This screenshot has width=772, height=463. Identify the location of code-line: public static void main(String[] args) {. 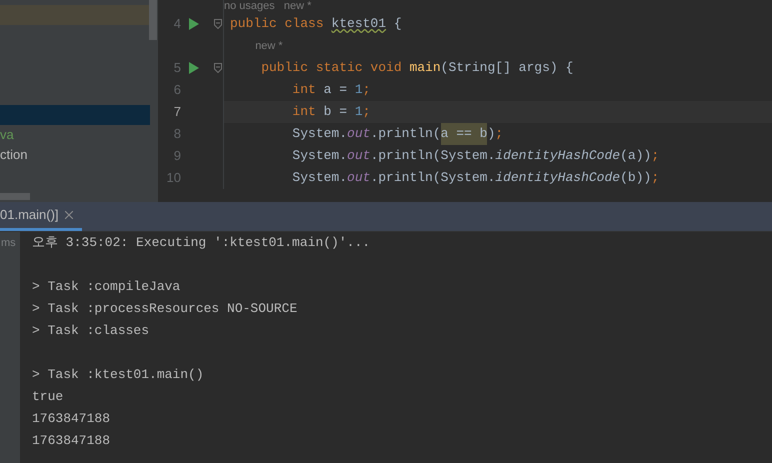
(417, 68).